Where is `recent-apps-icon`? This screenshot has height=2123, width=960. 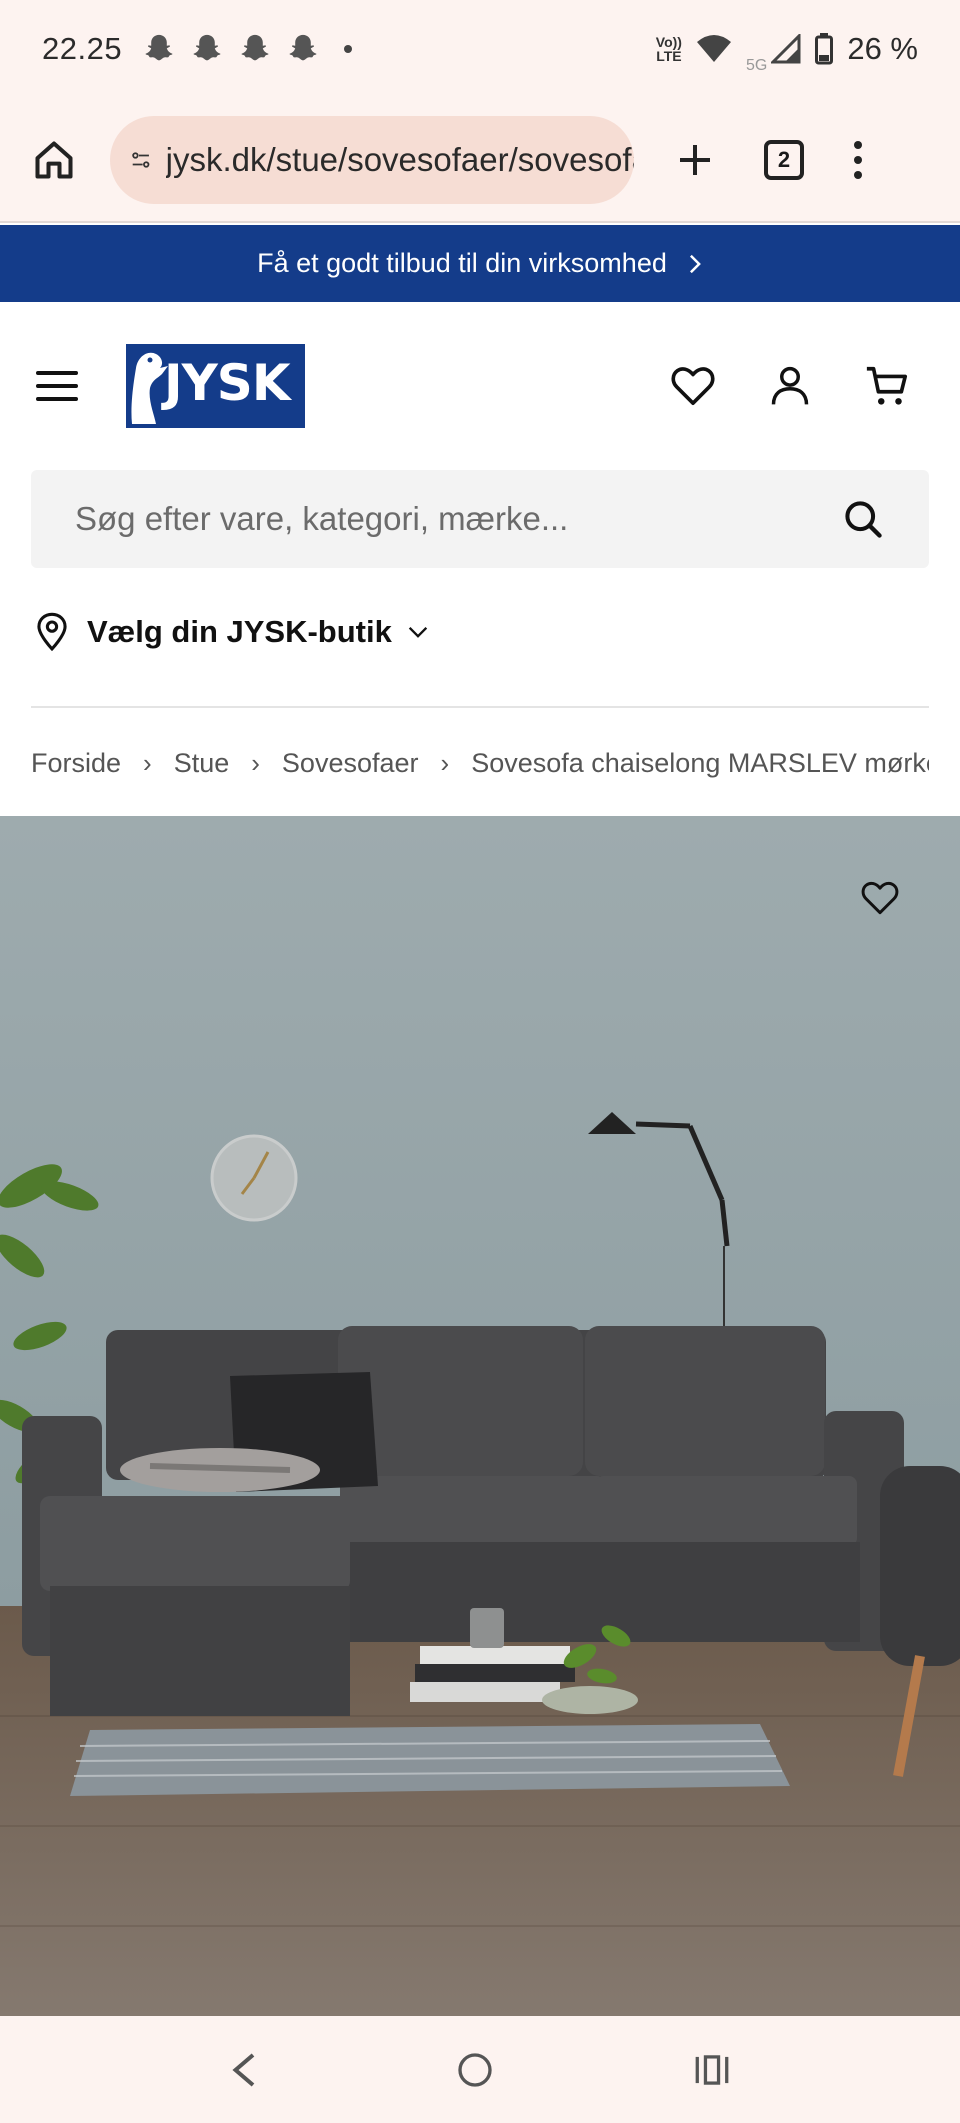 recent-apps-icon is located at coordinates (712, 2070).